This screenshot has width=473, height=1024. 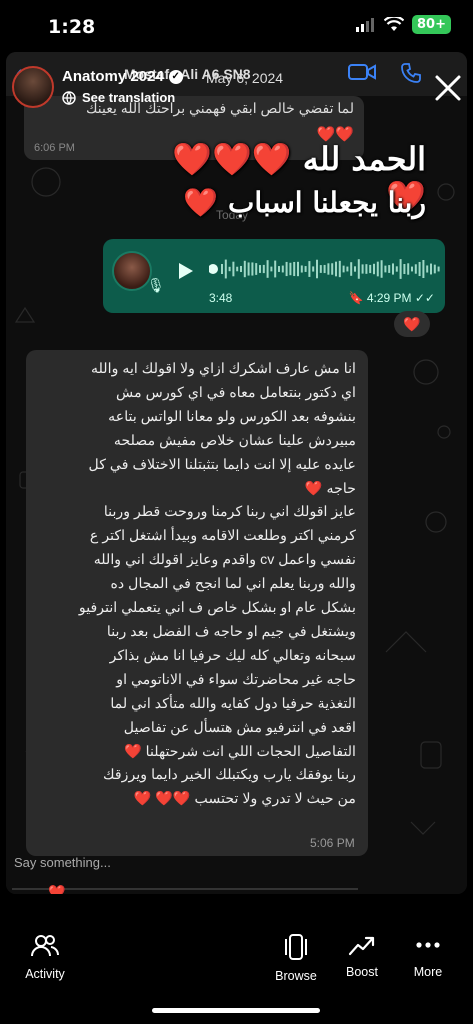 I want to click on tab-browse: Browse, so click(x=296, y=958).